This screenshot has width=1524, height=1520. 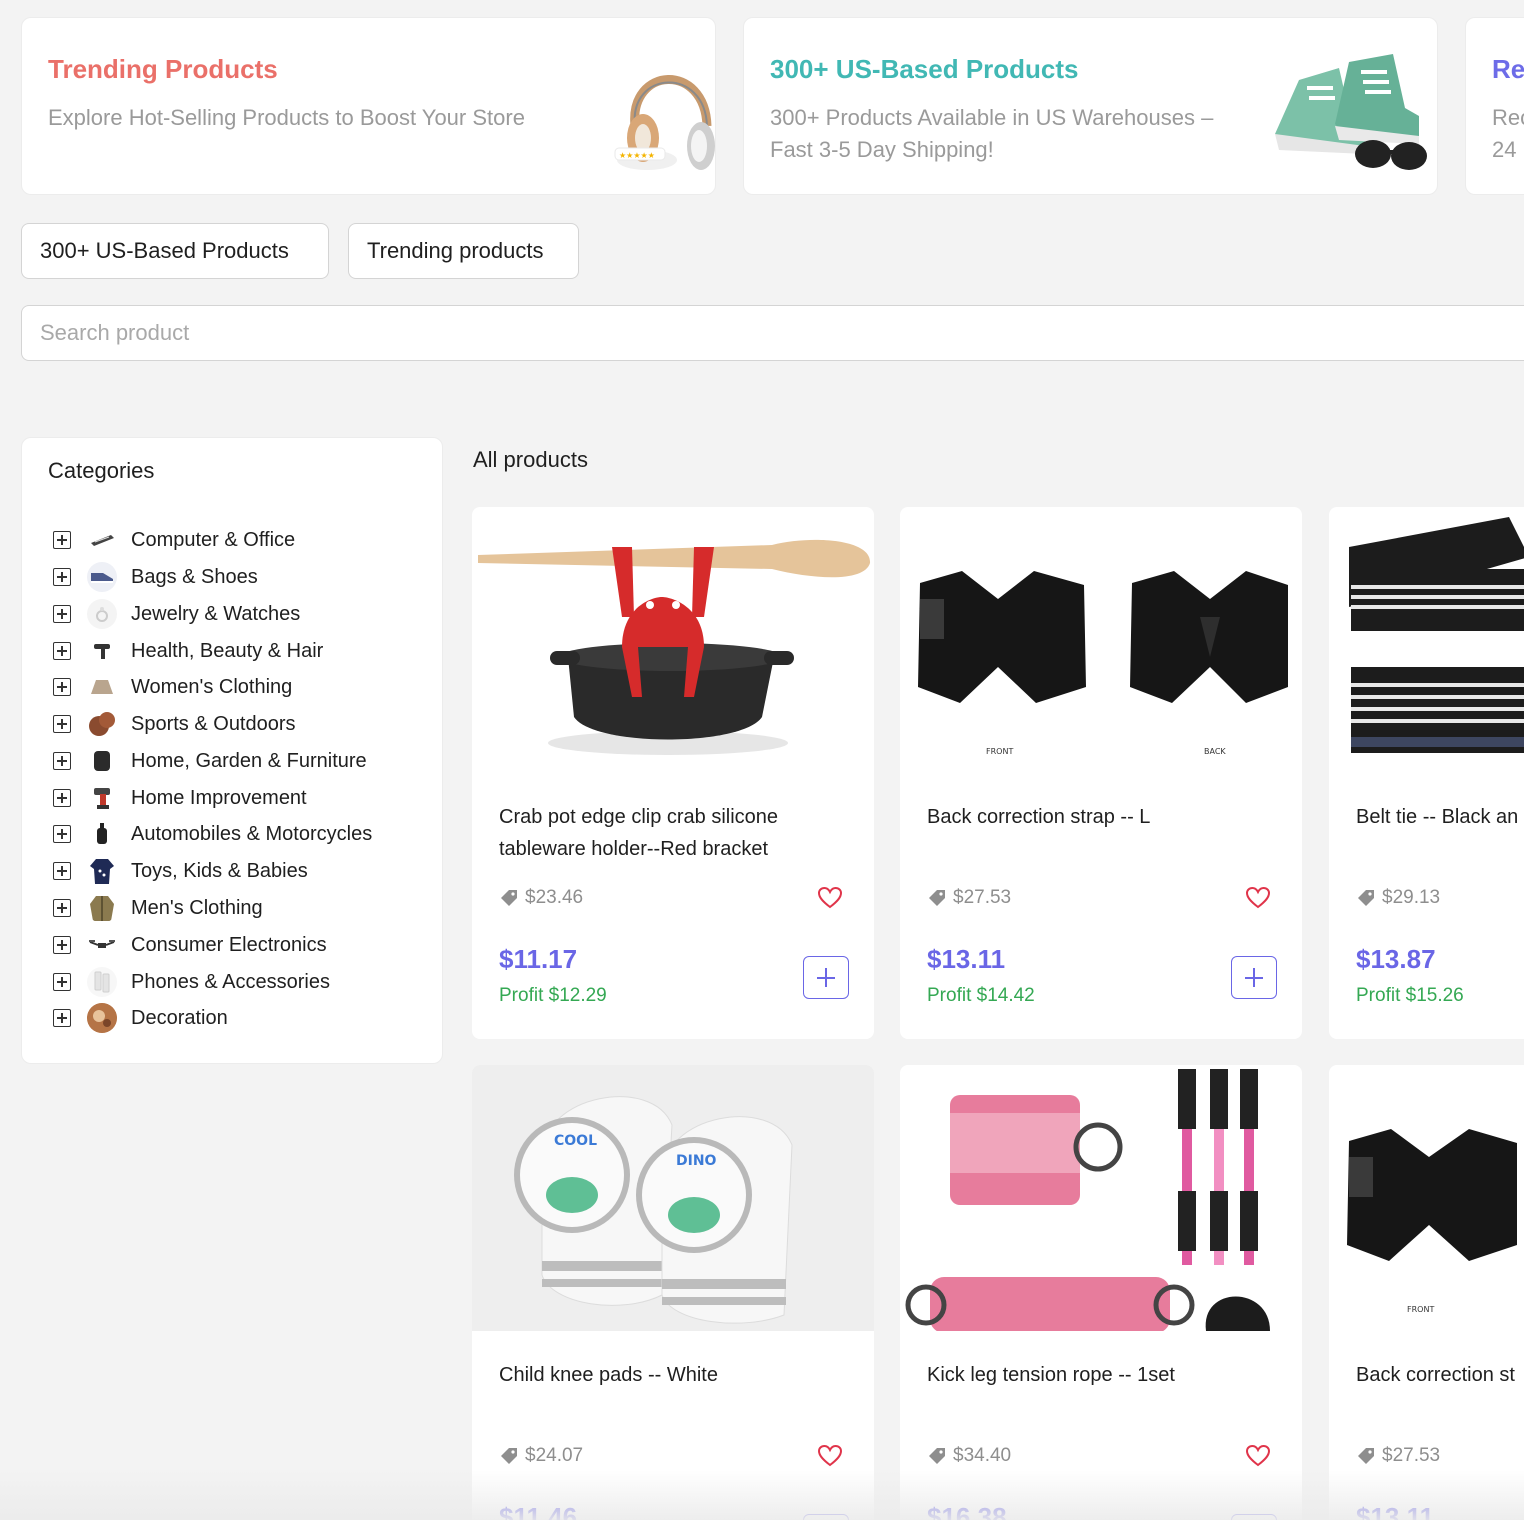 What do you see at coordinates (1092, 817) in the screenshot?
I see `product-name: Back correction strap -- L` at bounding box center [1092, 817].